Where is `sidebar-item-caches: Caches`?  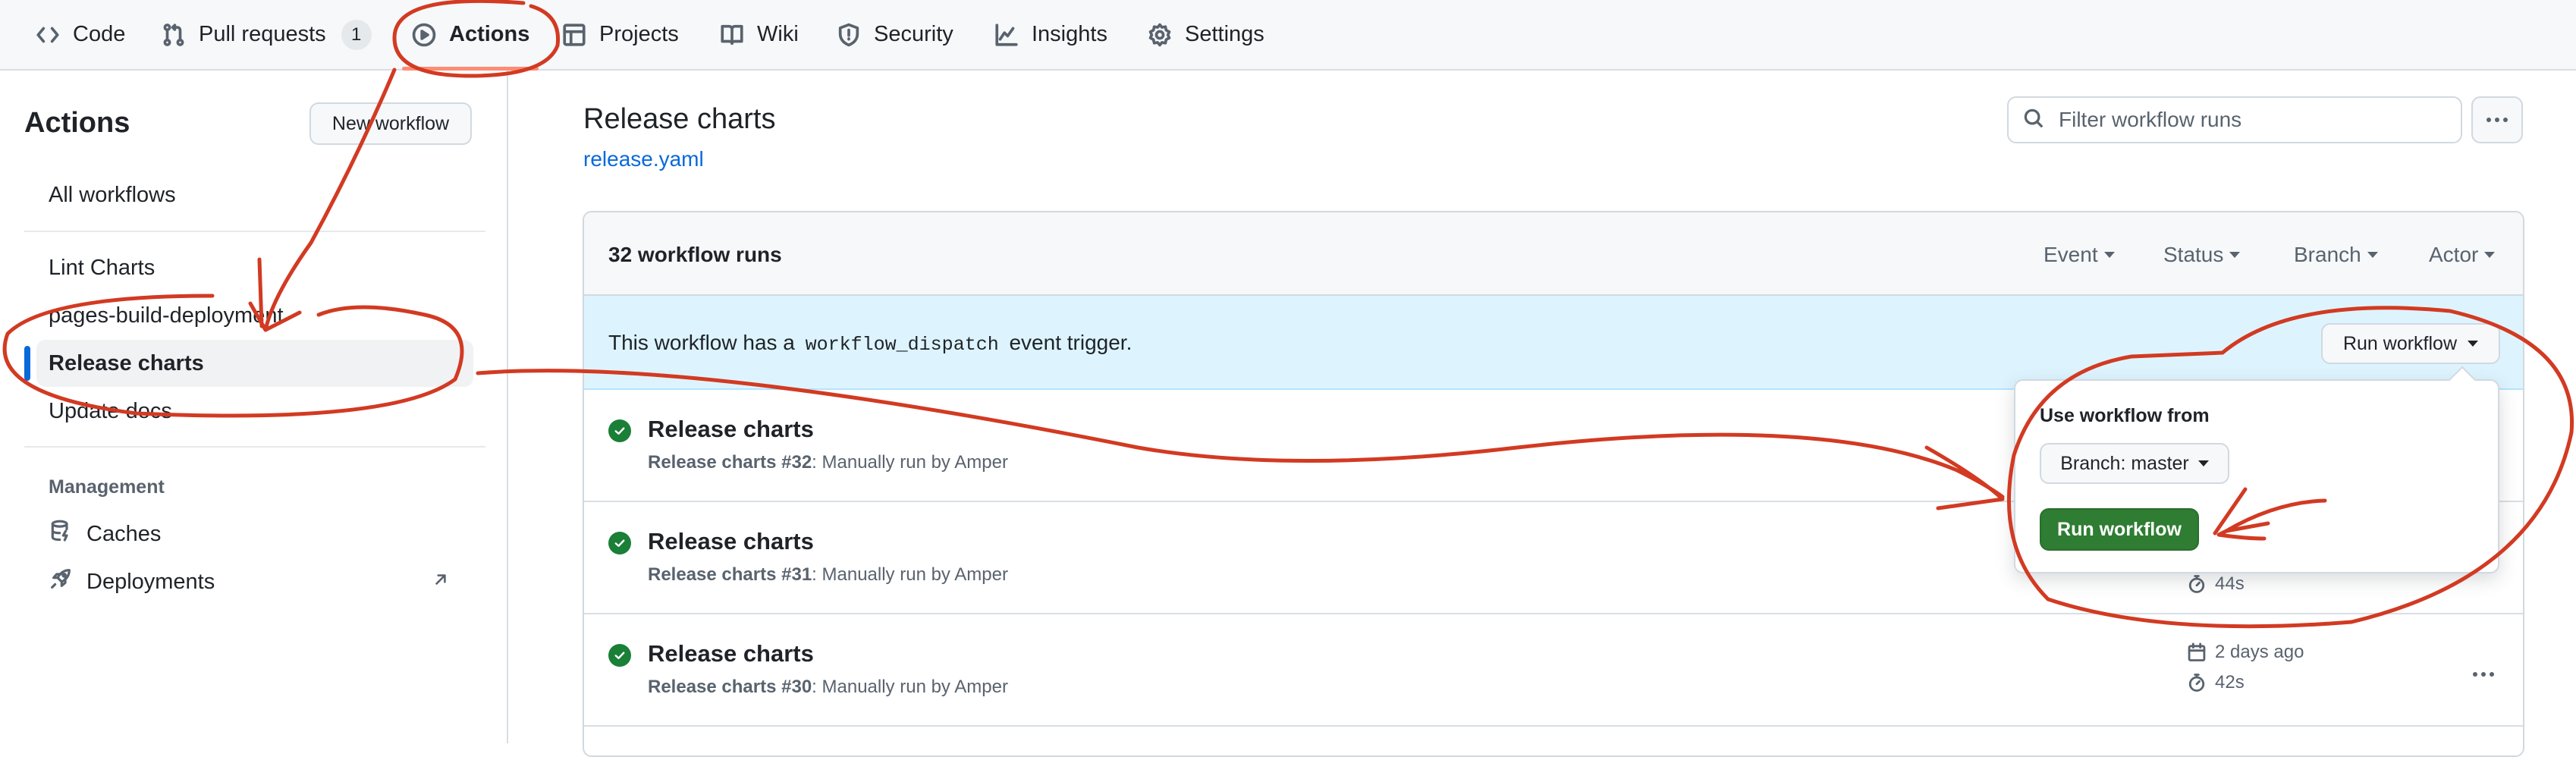 sidebar-item-caches: Caches is located at coordinates (254, 534).